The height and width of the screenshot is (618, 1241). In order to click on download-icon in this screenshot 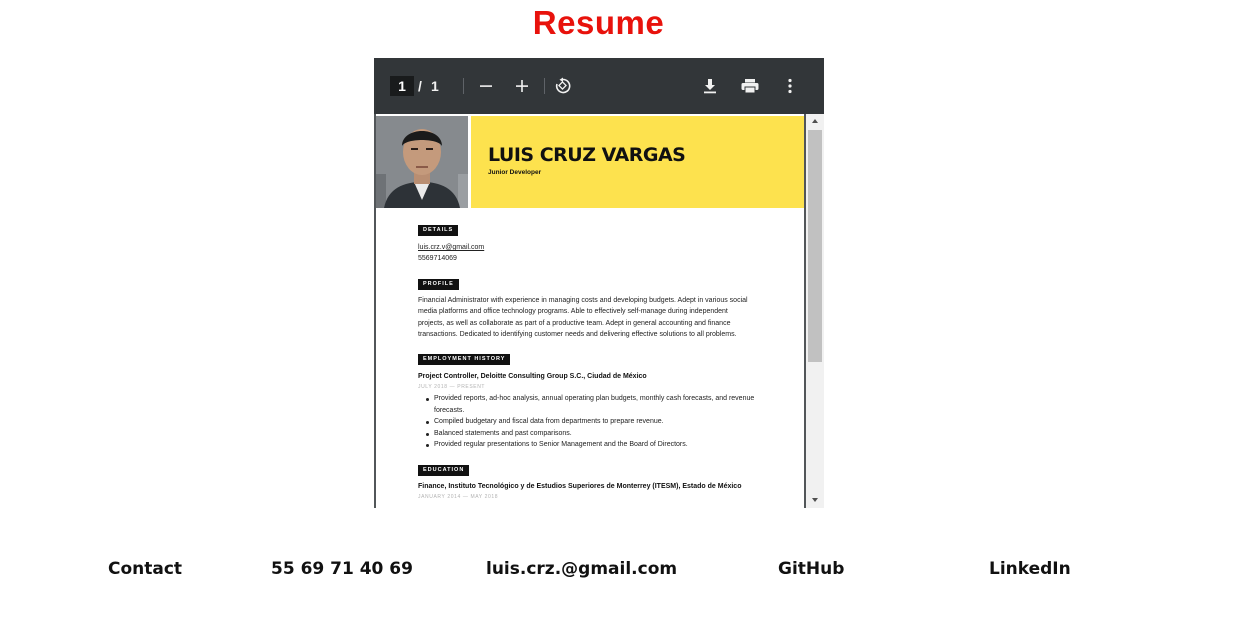, I will do `click(710, 86)`.